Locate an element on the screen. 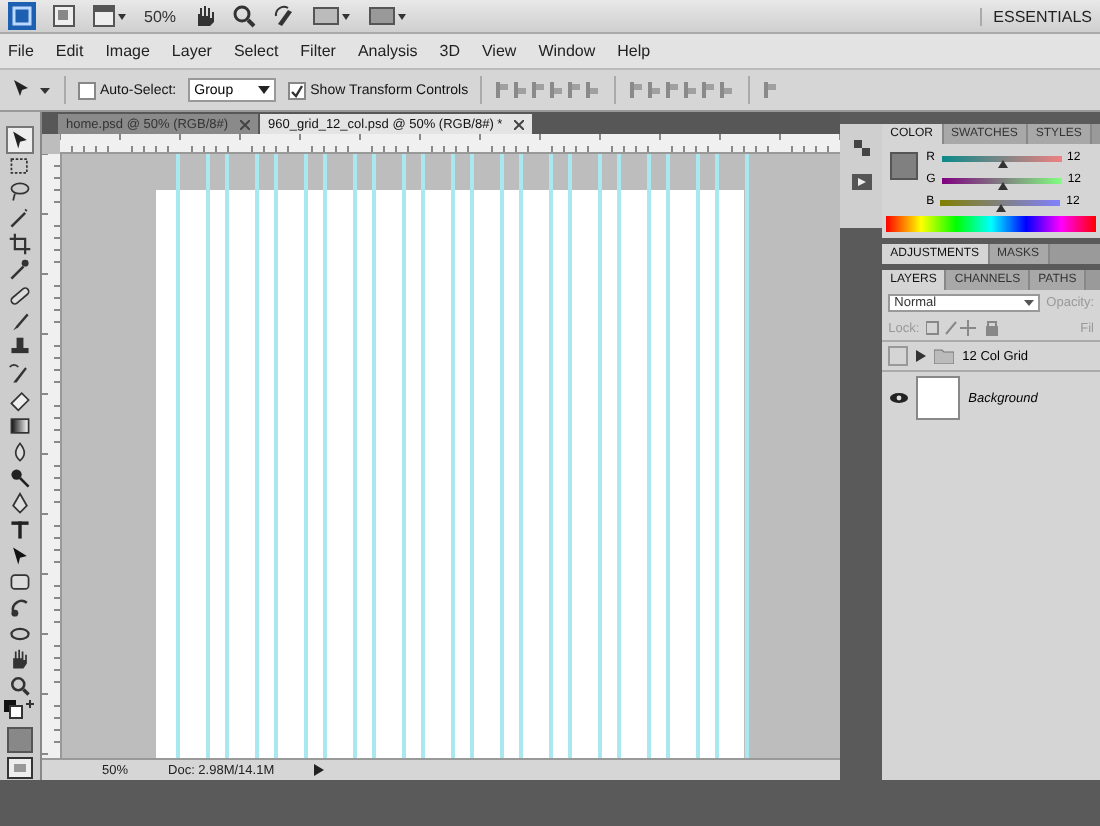 Image resolution: width=1100 pixels, height=826 pixels. close-icon is located at coordinates (519, 124).